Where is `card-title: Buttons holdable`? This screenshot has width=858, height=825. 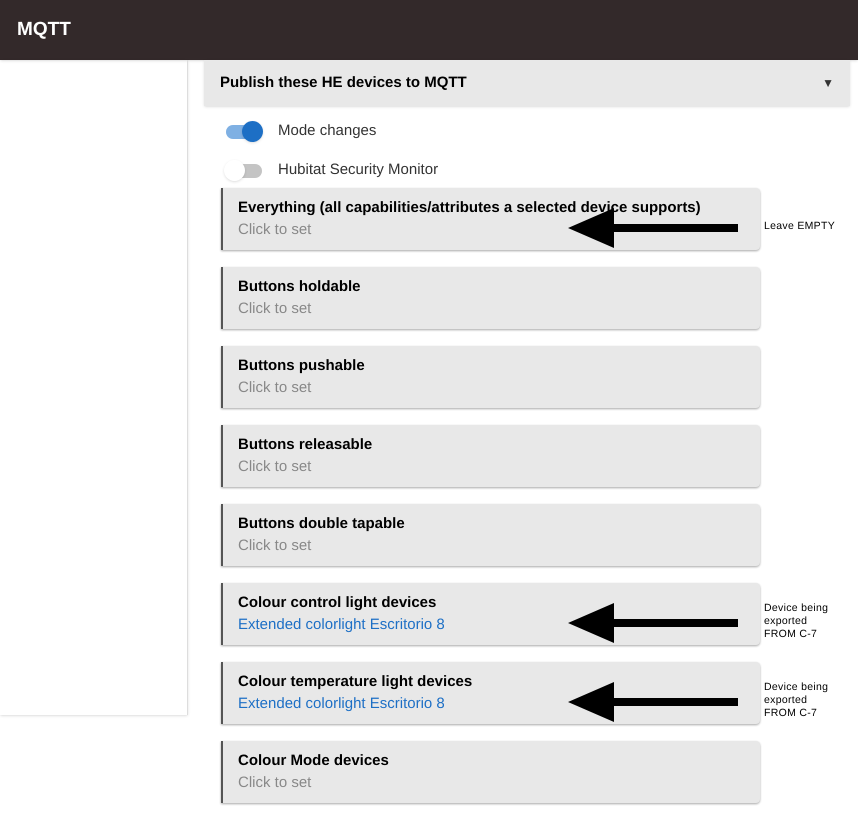
card-title: Buttons holdable is located at coordinates (299, 286).